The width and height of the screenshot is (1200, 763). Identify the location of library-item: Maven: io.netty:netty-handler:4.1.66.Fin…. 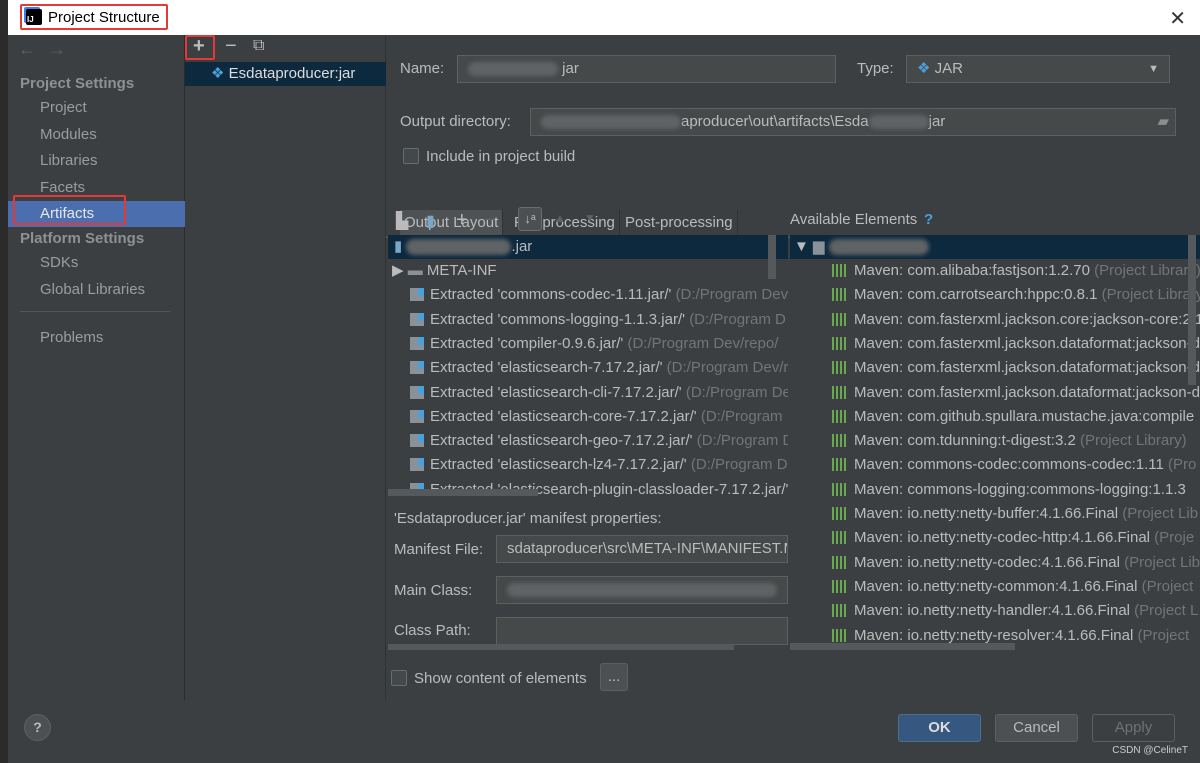
(995, 611).